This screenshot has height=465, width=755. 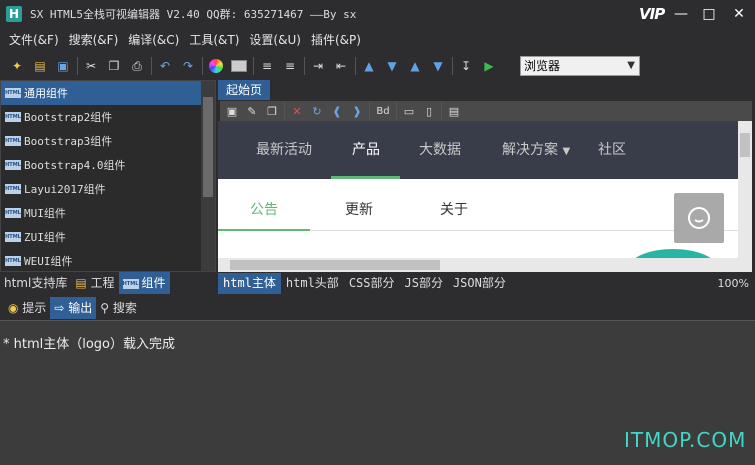 I want to click on outdent-icon: ⇤, so click(x=341, y=66).